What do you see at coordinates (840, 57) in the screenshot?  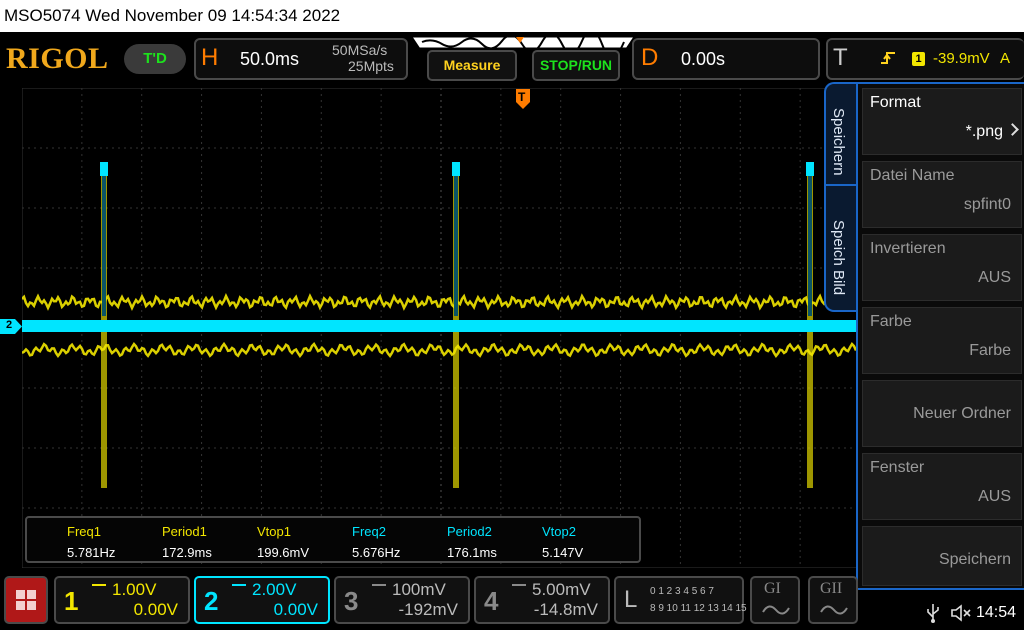 I see `trigger-letter: T` at bounding box center [840, 57].